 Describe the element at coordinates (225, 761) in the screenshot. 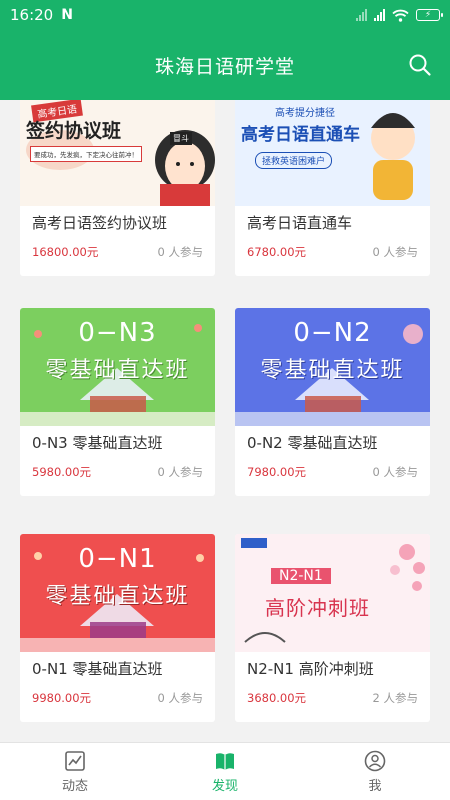

I see `book-icon` at that location.